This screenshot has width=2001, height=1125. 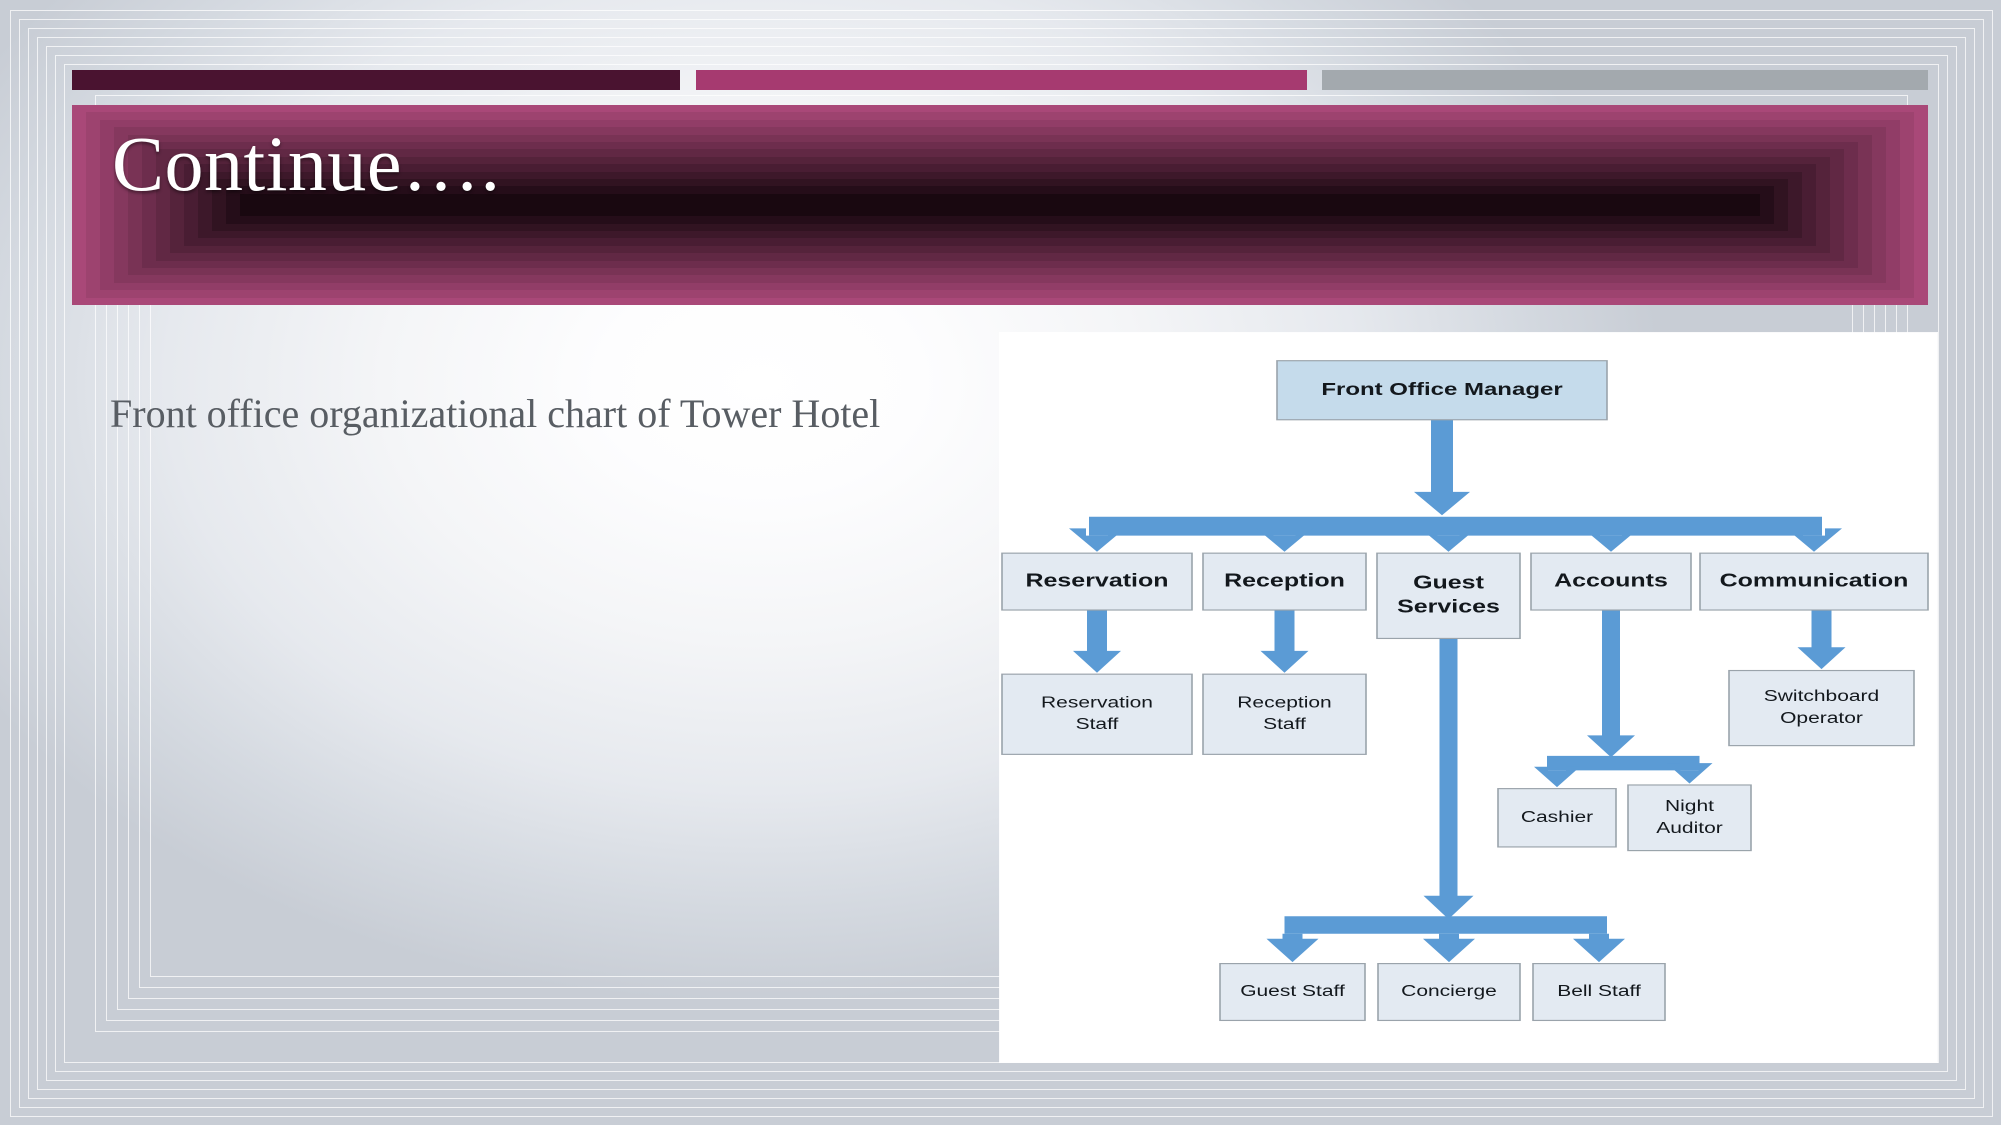 I want to click on org-node-guest-staff: Guest Staff, so click(x=1292, y=992).